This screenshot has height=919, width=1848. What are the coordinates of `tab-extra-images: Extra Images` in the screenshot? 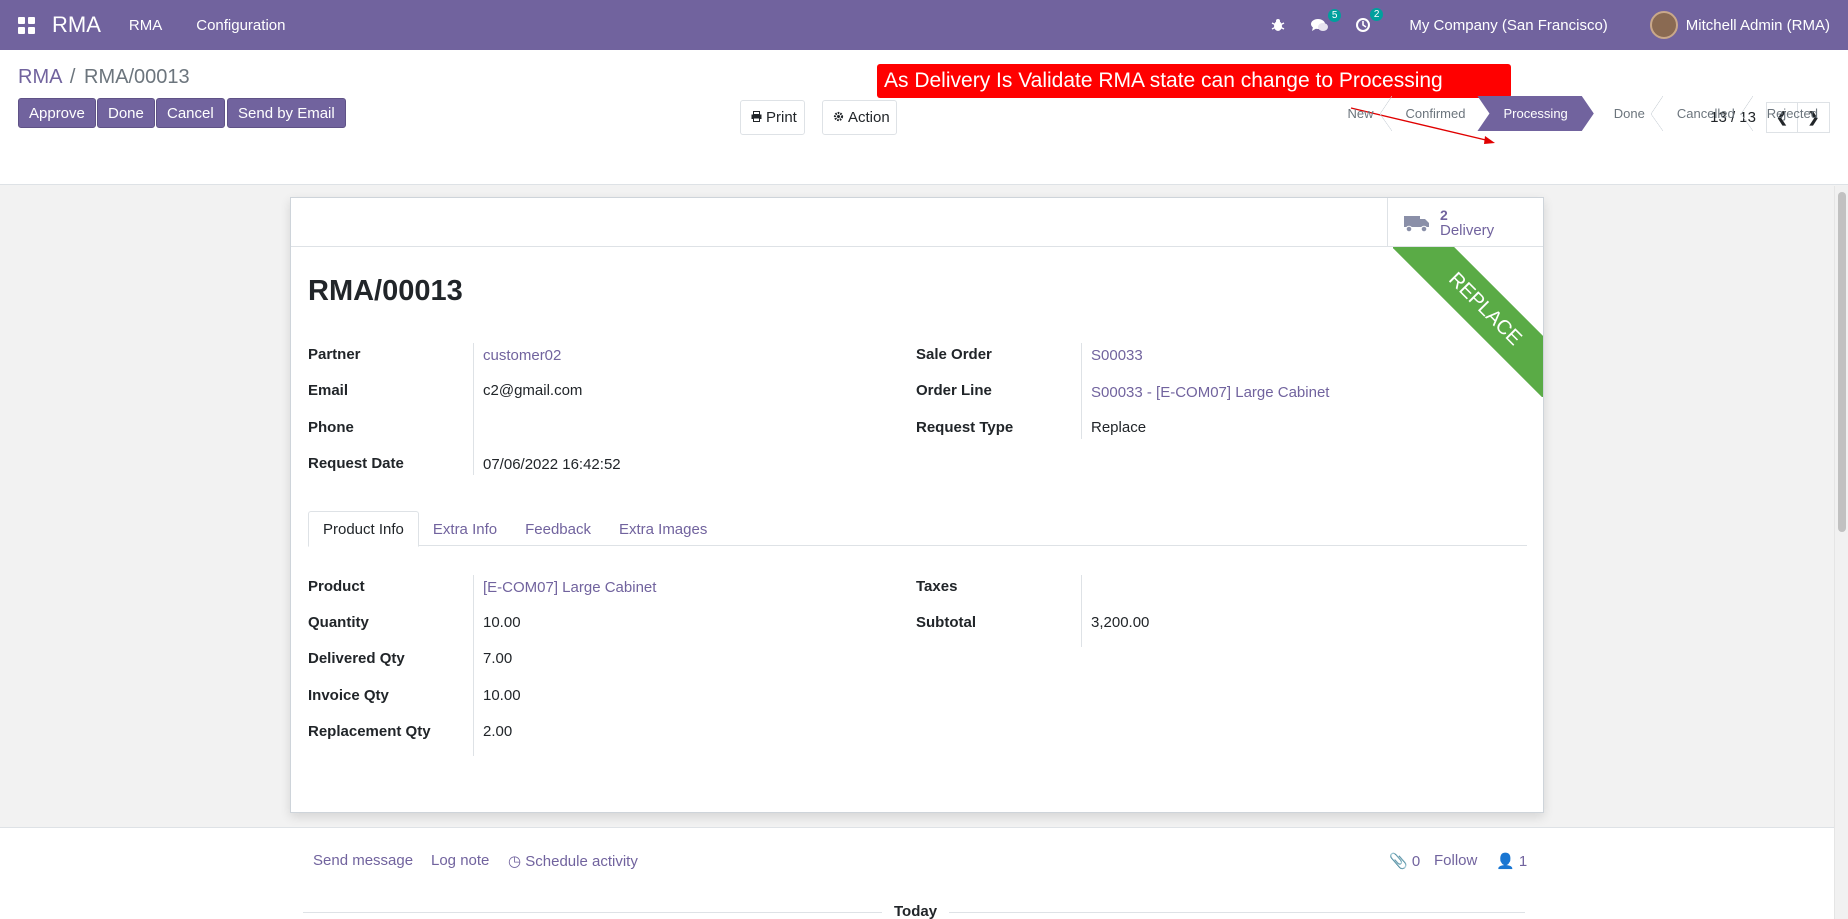 It's located at (663, 529).